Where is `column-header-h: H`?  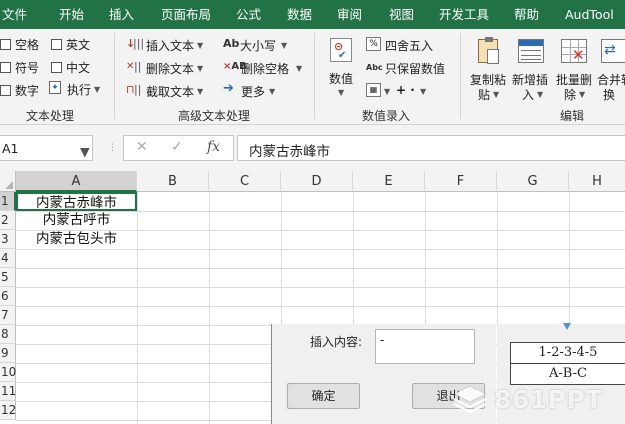
column-header-h: H is located at coordinates (597, 181).